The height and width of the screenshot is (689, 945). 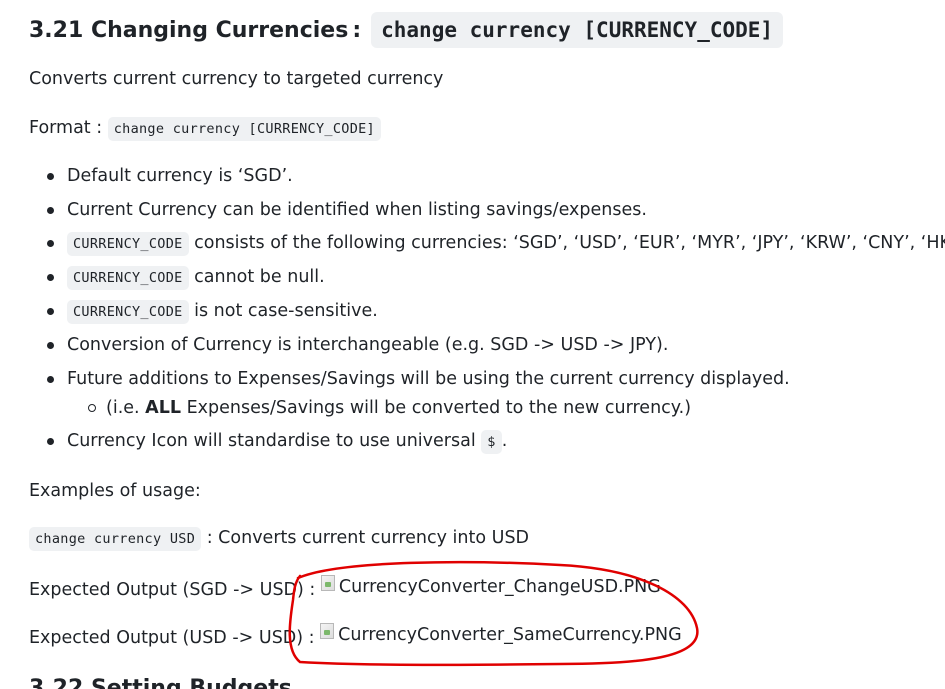 I want to click on next-section-heading: 3.22 Setting Budgets, so click(x=160, y=682).